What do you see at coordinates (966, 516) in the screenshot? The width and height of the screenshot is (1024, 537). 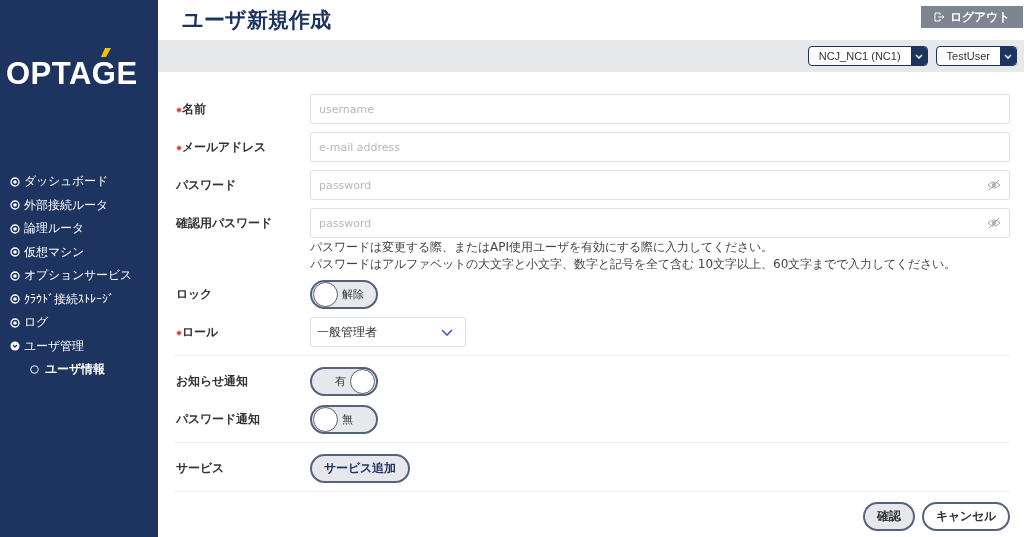 I see `cancel-button: キャンセル` at bounding box center [966, 516].